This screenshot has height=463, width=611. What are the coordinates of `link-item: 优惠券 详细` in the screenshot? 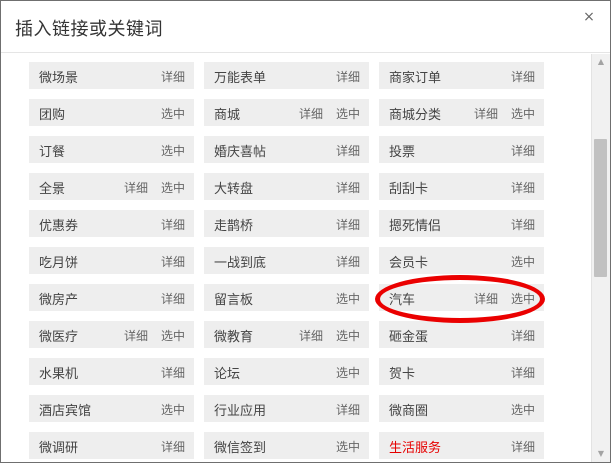 It's located at (111, 223).